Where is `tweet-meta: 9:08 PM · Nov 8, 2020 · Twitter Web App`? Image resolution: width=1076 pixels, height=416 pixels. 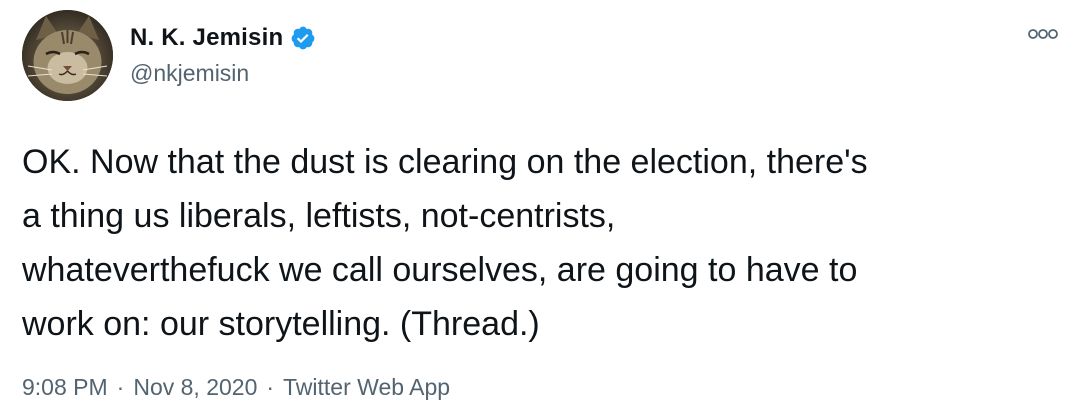
tweet-meta: 9:08 PM · Nov 8, 2020 · Twitter Web App is located at coordinates (236, 387).